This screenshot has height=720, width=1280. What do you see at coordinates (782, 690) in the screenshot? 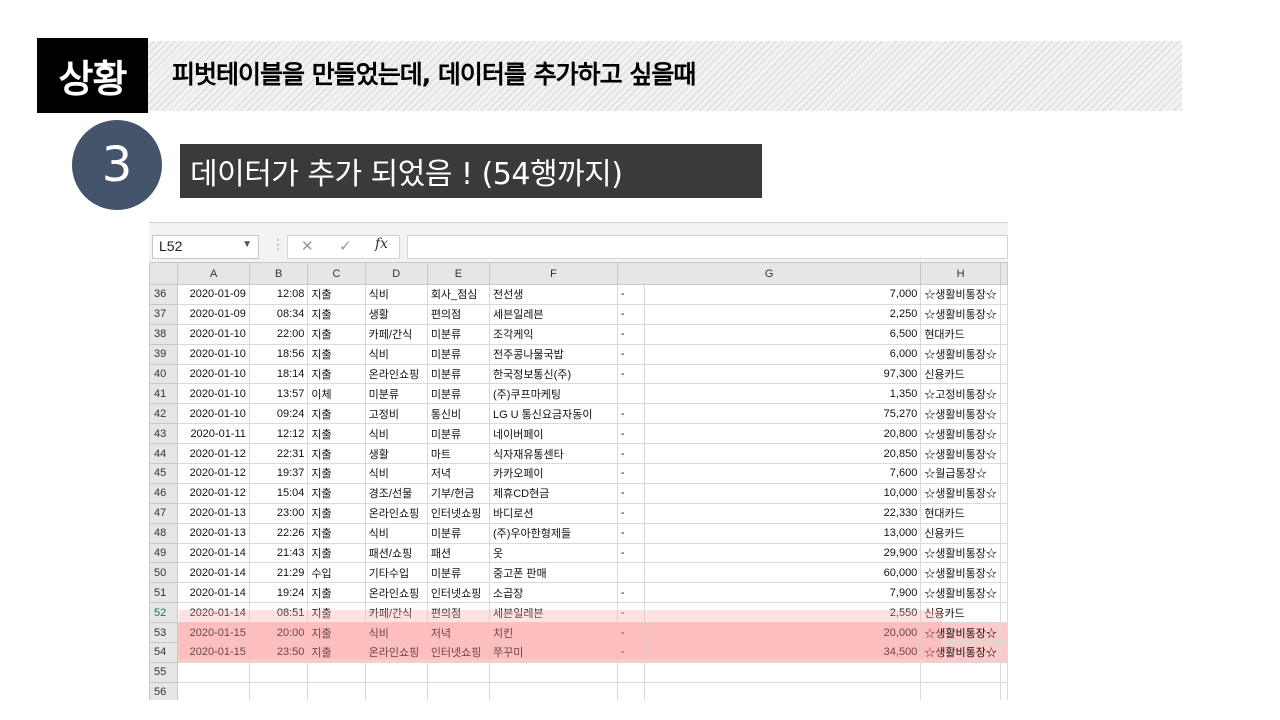
I see `cell-amount` at bounding box center [782, 690].